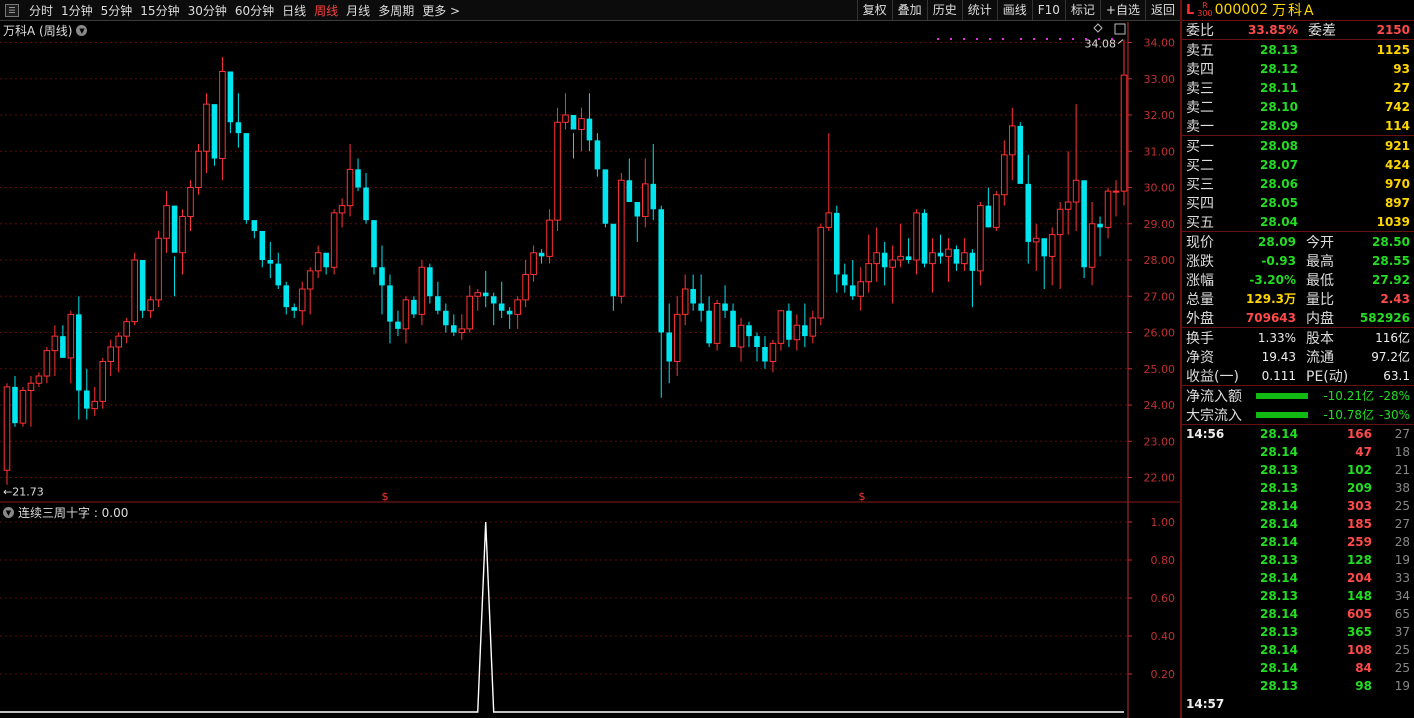  What do you see at coordinates (1214, 415) in the screenshot?
I see `flow-label: 大宗流入` at bounding box center [1214, 415].